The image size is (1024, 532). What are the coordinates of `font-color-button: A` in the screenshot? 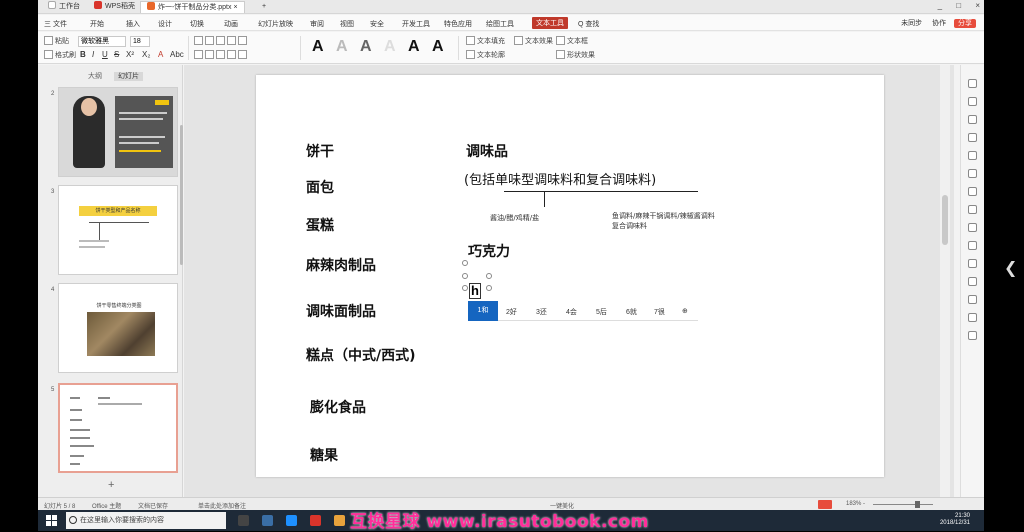 It's located at (160, 54).